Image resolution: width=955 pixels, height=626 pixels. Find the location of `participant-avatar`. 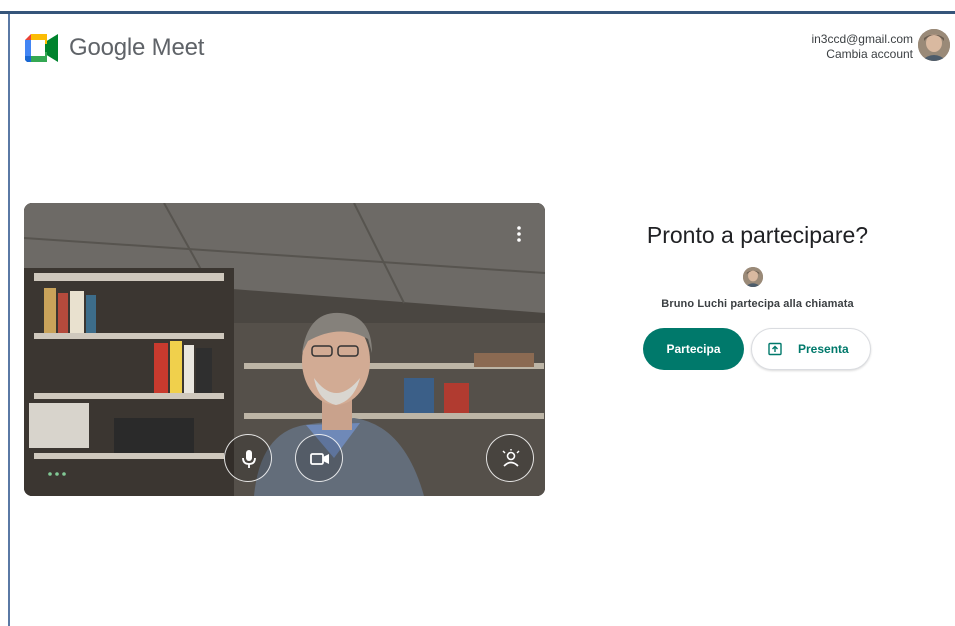

participant-avatar is located at coordinates (753, 277).